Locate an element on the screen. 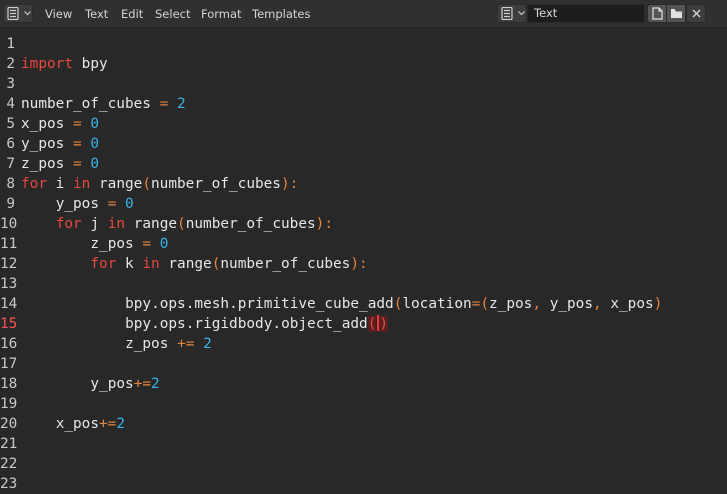  editor-type-dropdown is located at coordinates (18, 13).